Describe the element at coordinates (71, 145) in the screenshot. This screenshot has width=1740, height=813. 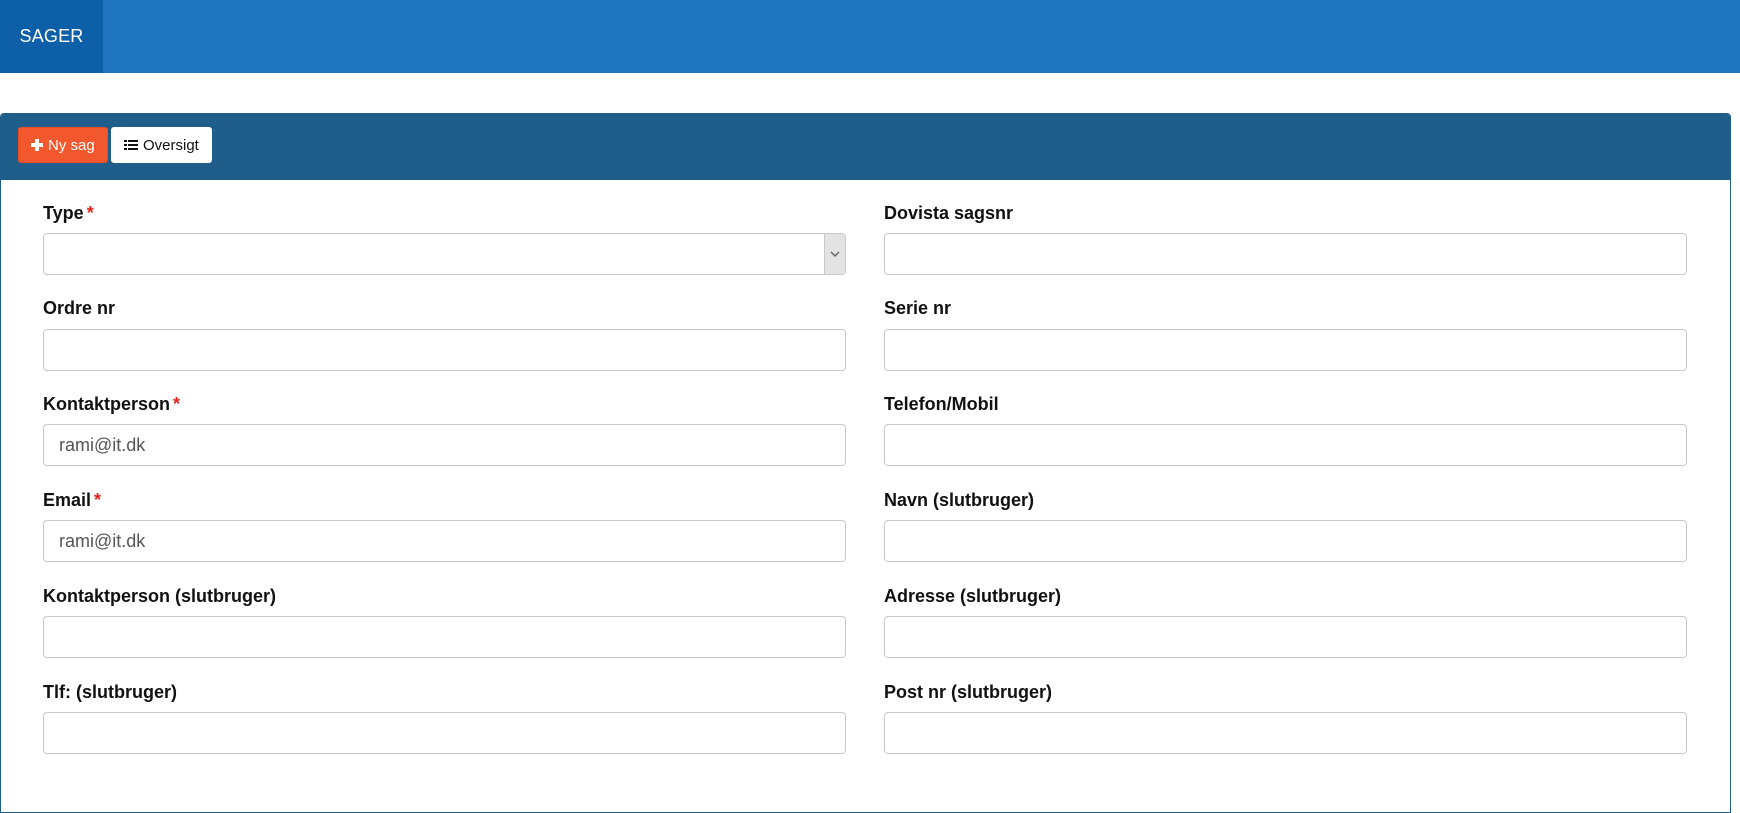
I see `new-case-label: Ny sag` at that location.